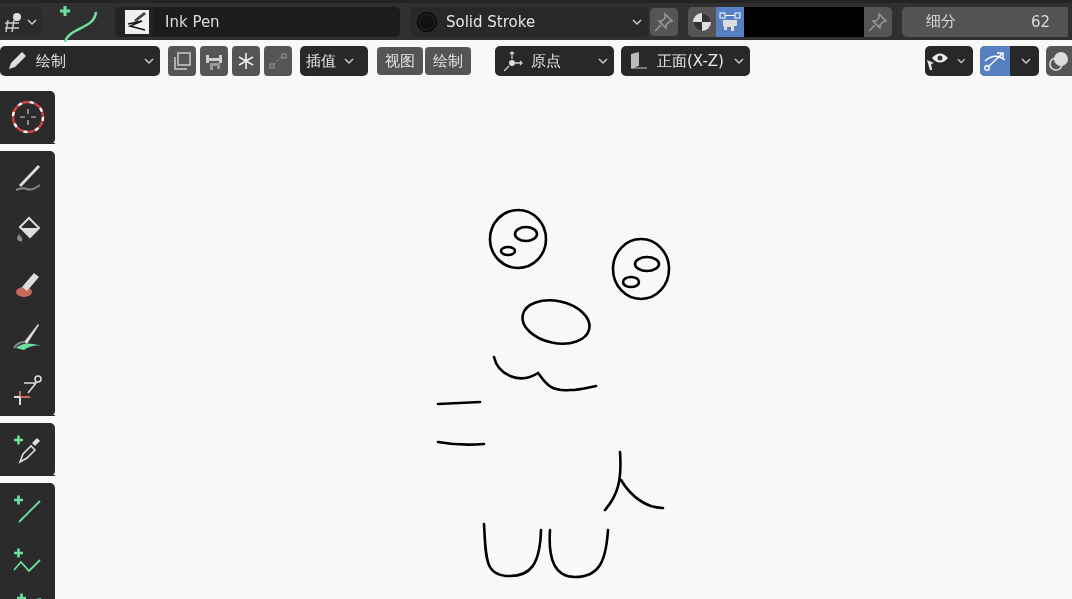 The height and width of the screenshot is (599, 1072). I want to click on vertex-color-button, so click(730, 21).